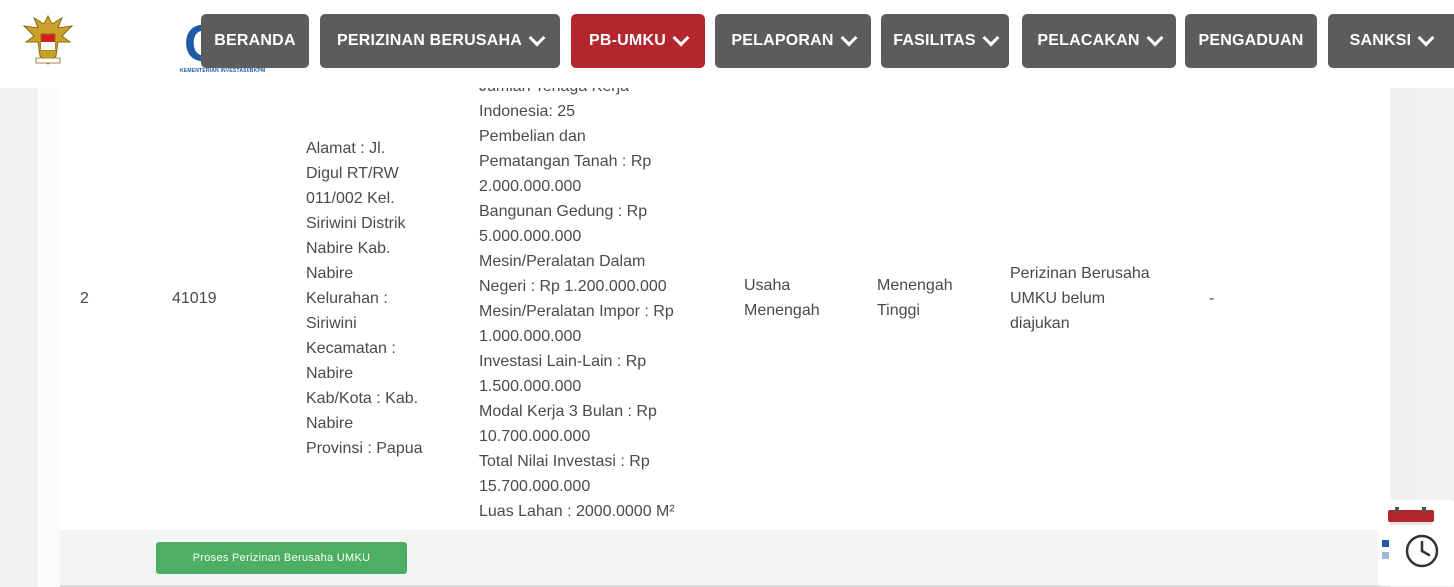 The width and height of the screenshot is (1454, 587). What do you see at coordinates (440, 41) in the screenshot?
I see `nav-perizinan-berusaha: PERIZINAN BERUSAHA` at bounding box center [440, 41].